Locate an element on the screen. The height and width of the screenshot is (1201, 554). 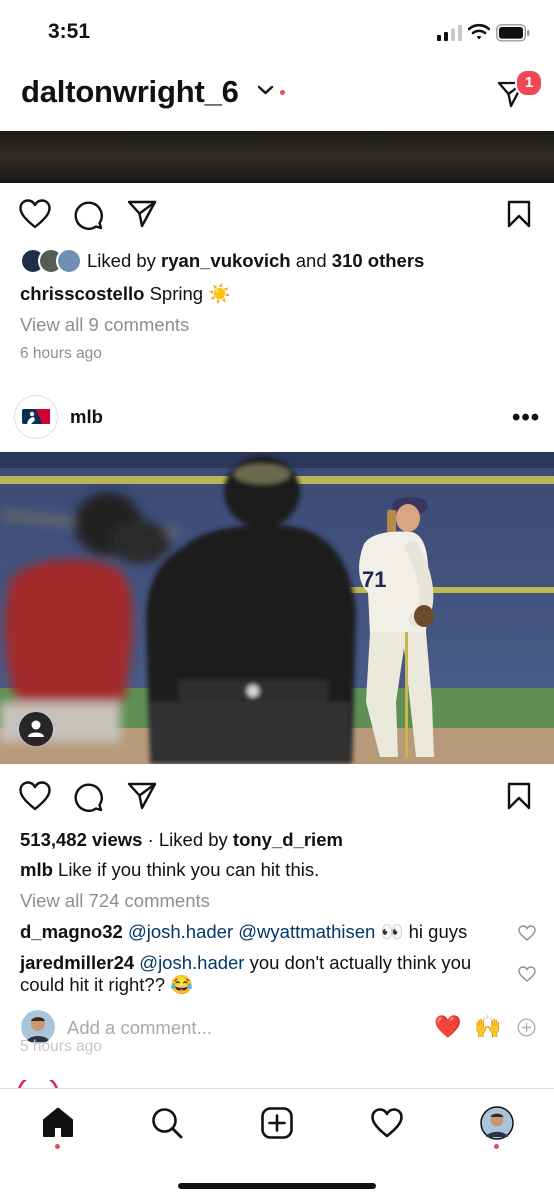
search-icon is located at coordinates (167, 1123).